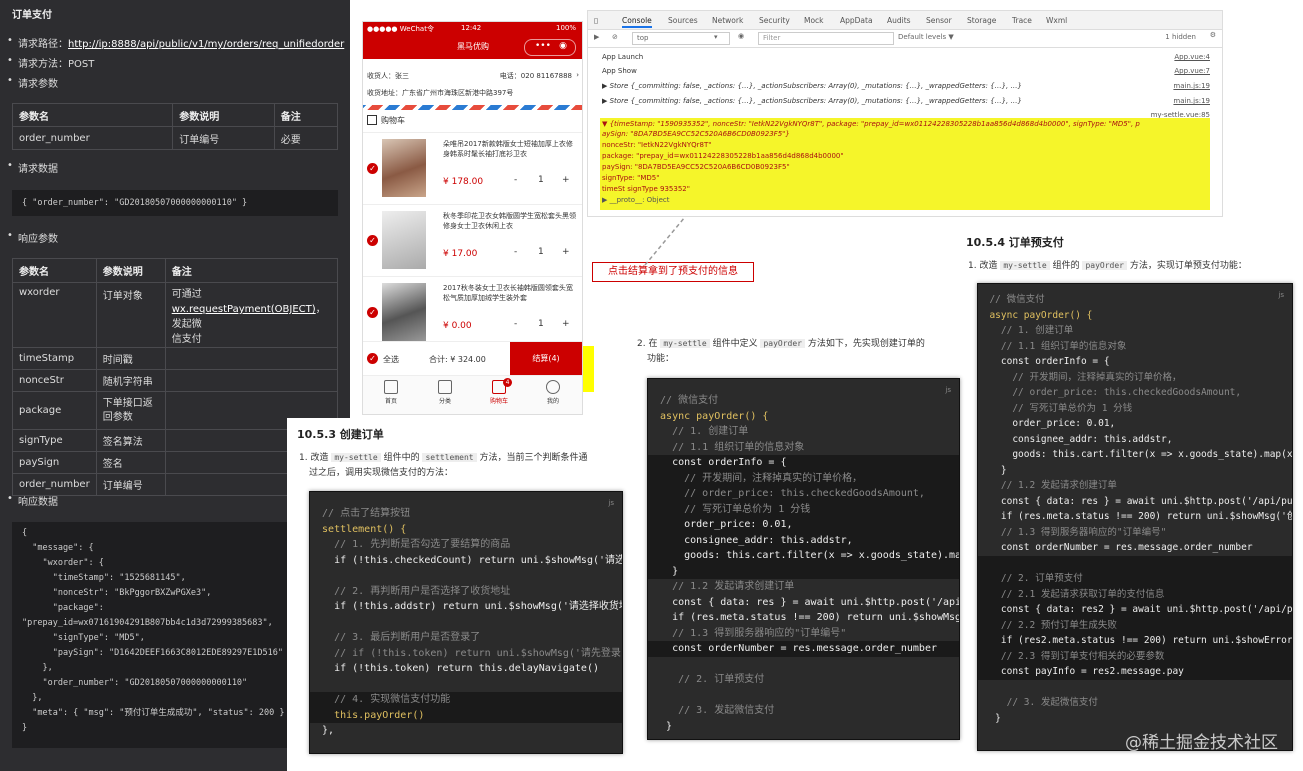 Image resolution: width=1303 pixels, height=771 pixels. What do you see at coordinates (981, 20) in the screenshot?
I see `tab-storage: Storage` at bounding box center [981, 20].